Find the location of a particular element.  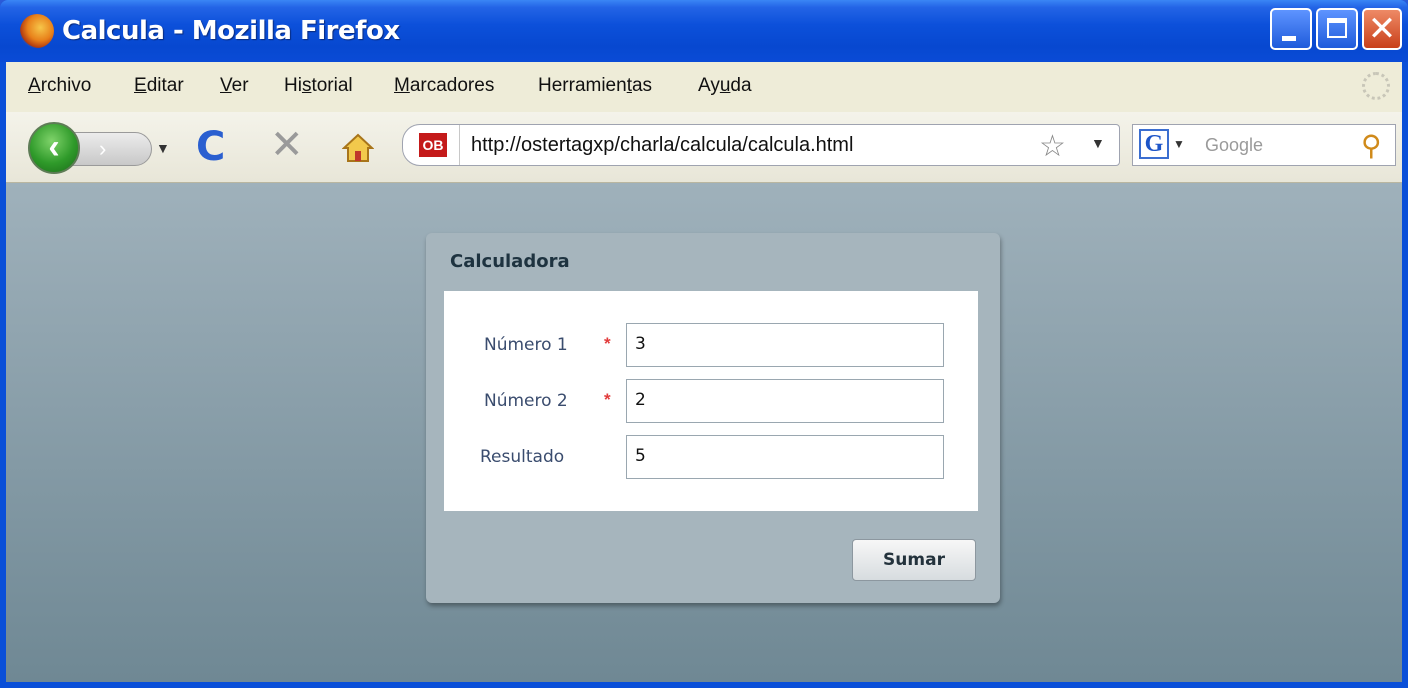

firefox-logo-icon is located at coordinates (37, 31).